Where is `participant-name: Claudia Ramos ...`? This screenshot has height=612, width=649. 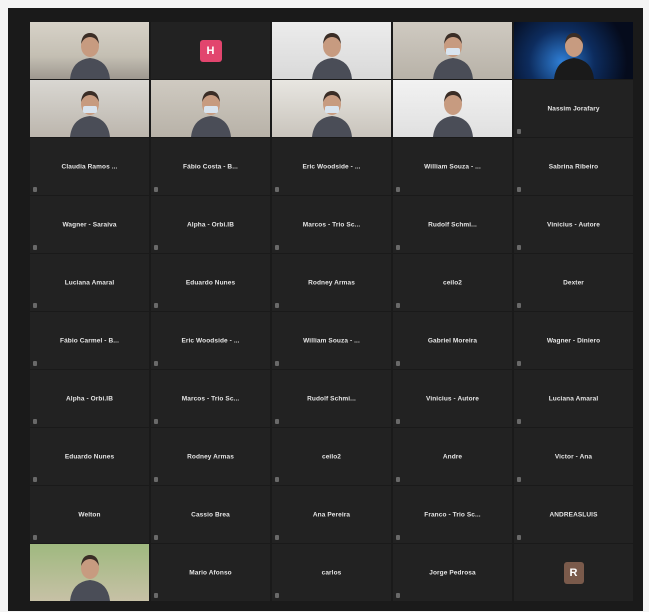
participant-name: Claudia Ramos ... is located at coordinates (89, 166).